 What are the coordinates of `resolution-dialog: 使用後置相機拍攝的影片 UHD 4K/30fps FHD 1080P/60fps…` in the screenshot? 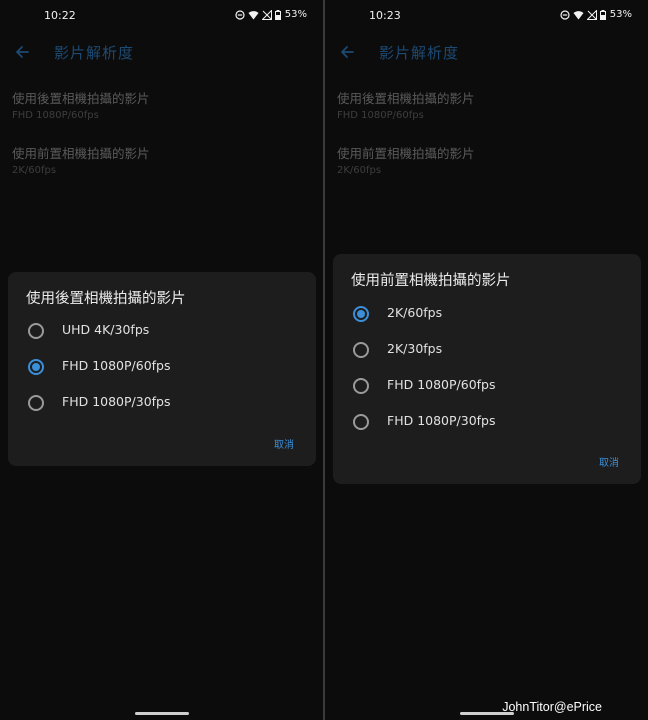 It's located at (162, 369).